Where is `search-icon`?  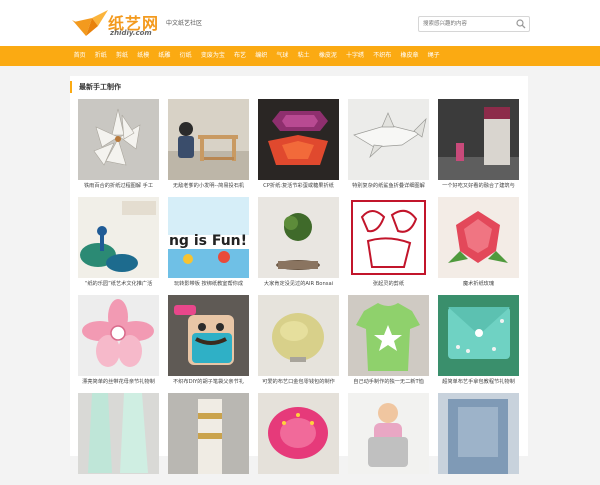
search-icon is located at coordinates (521, 24).